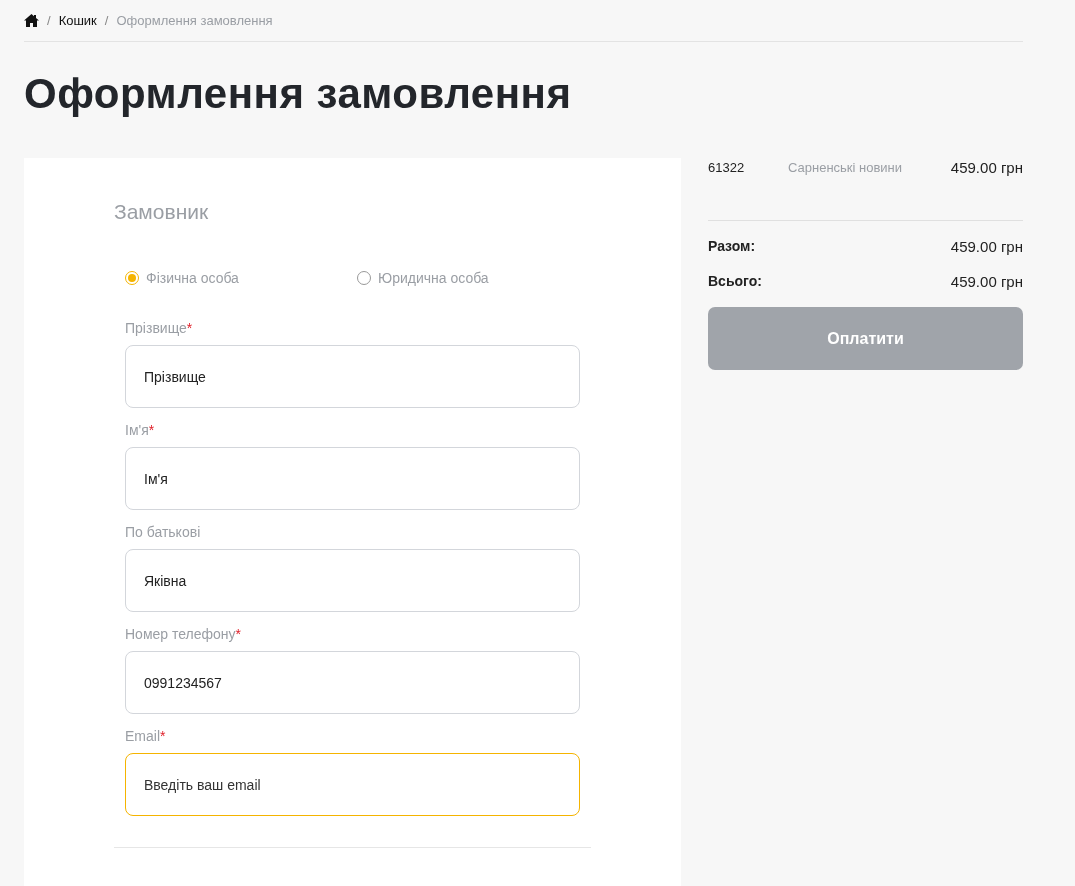 The image size is (1075, 886). I want to click on page-title: Оформлення замовлення, so click(298, 94).